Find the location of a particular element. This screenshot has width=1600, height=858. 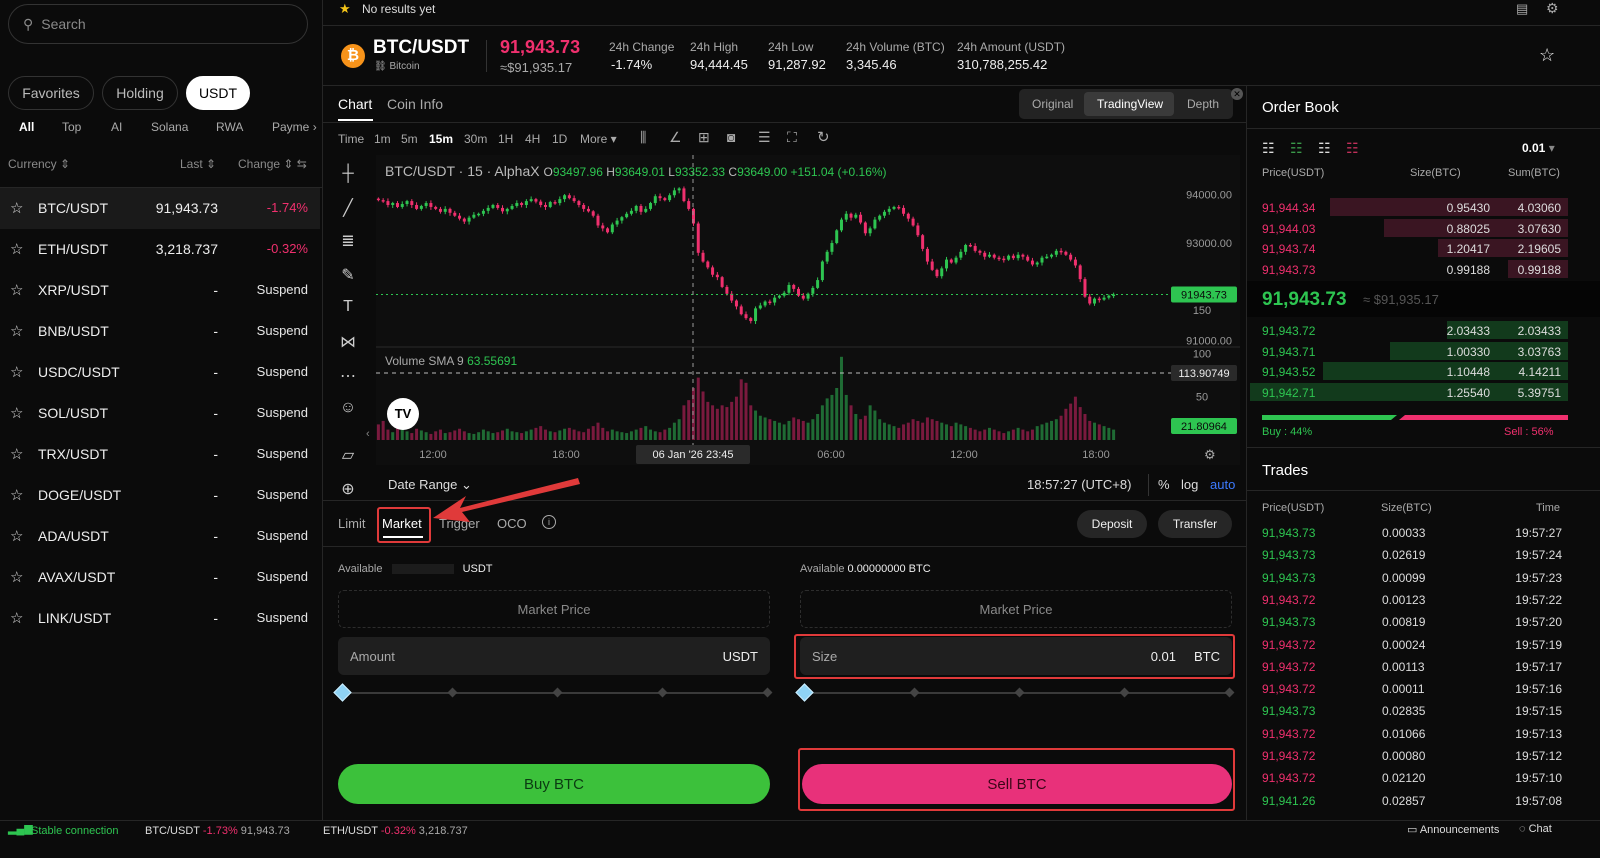

interval-30m: 30m is located at coordinates (475, 139).